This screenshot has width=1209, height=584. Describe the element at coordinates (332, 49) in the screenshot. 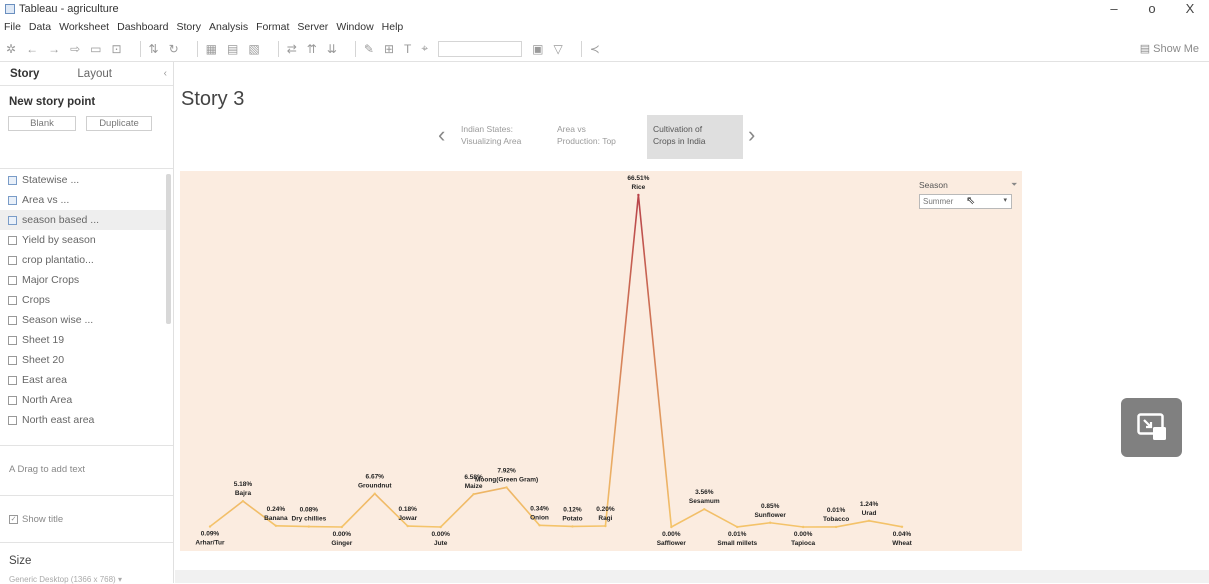

I see `sort-descending-icon: ⇊` at that location.